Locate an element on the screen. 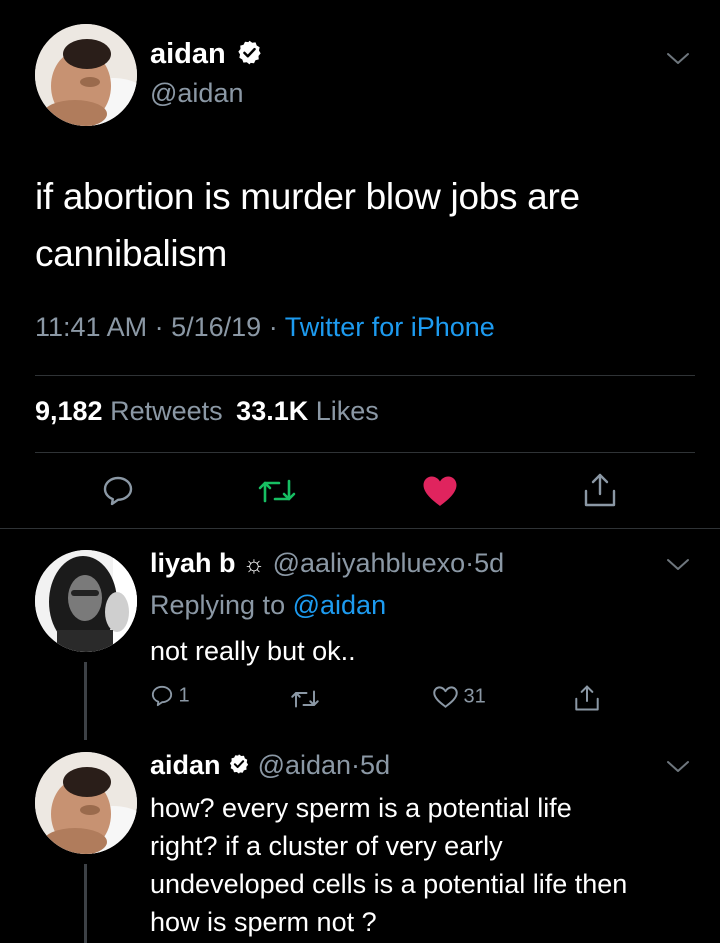 Image resolution: width=720 pixels, height=943 pixels. sun-icon: ☼ is located at coordinates (254, 564).